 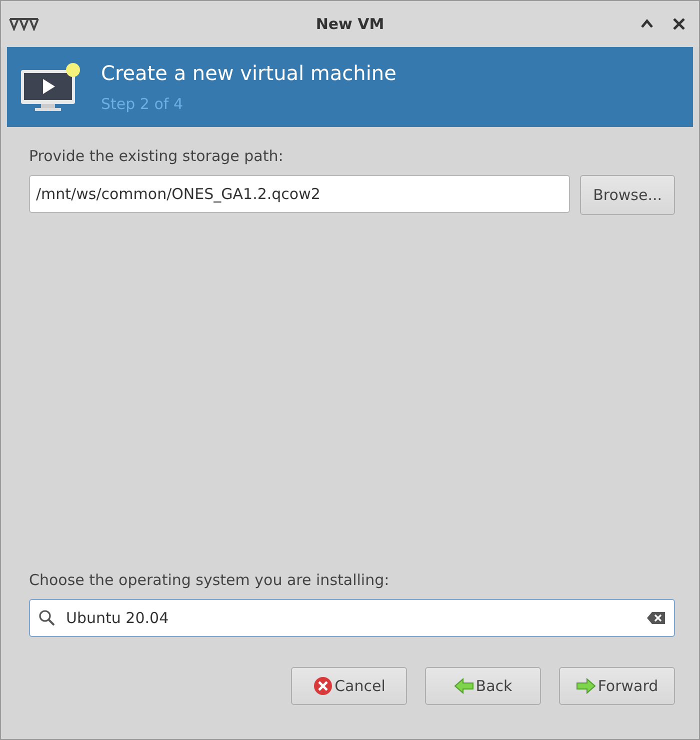 I want to click on os-label: Choose the operating system you are installing:, so click(x=209, y=580).